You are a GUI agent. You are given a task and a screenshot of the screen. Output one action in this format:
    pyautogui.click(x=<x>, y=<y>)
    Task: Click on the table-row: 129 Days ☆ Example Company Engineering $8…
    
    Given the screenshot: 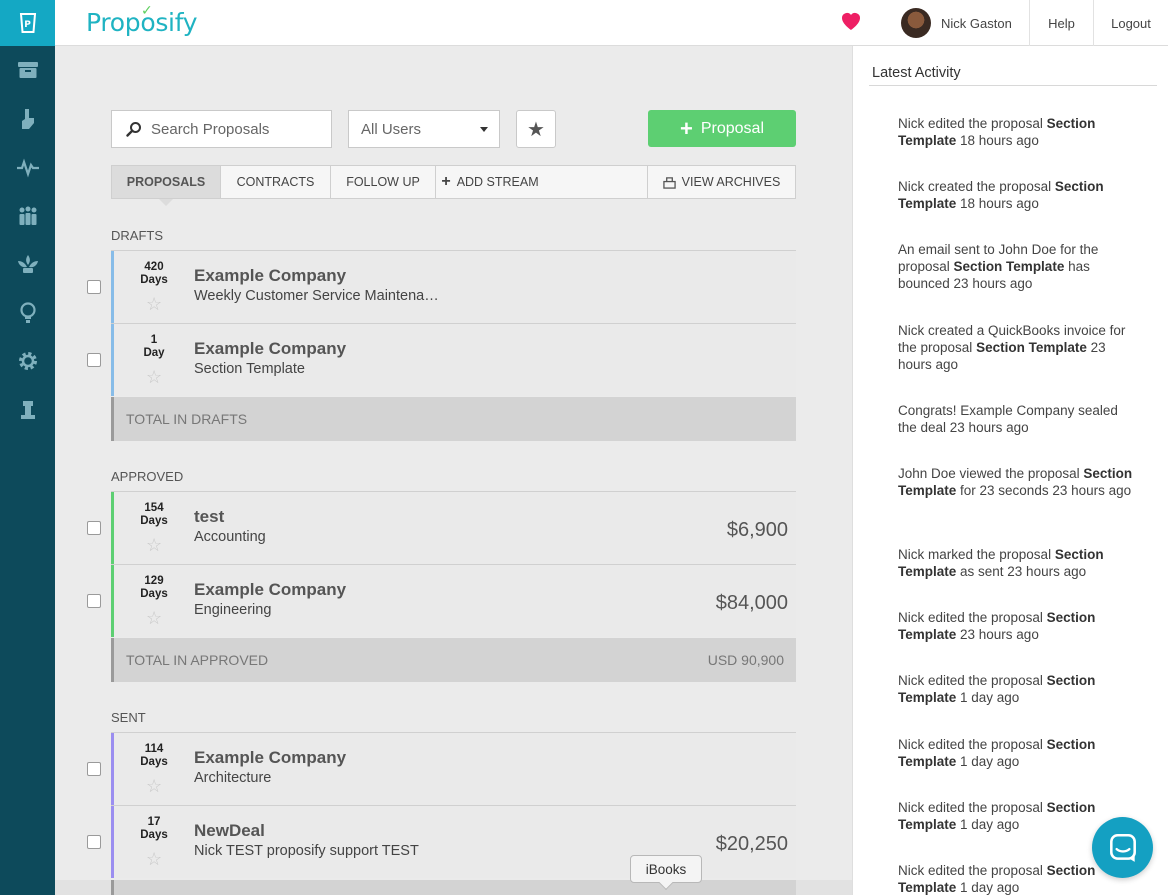 What is the action you would take?
    pyautogui.click(x=453, y=600)
    